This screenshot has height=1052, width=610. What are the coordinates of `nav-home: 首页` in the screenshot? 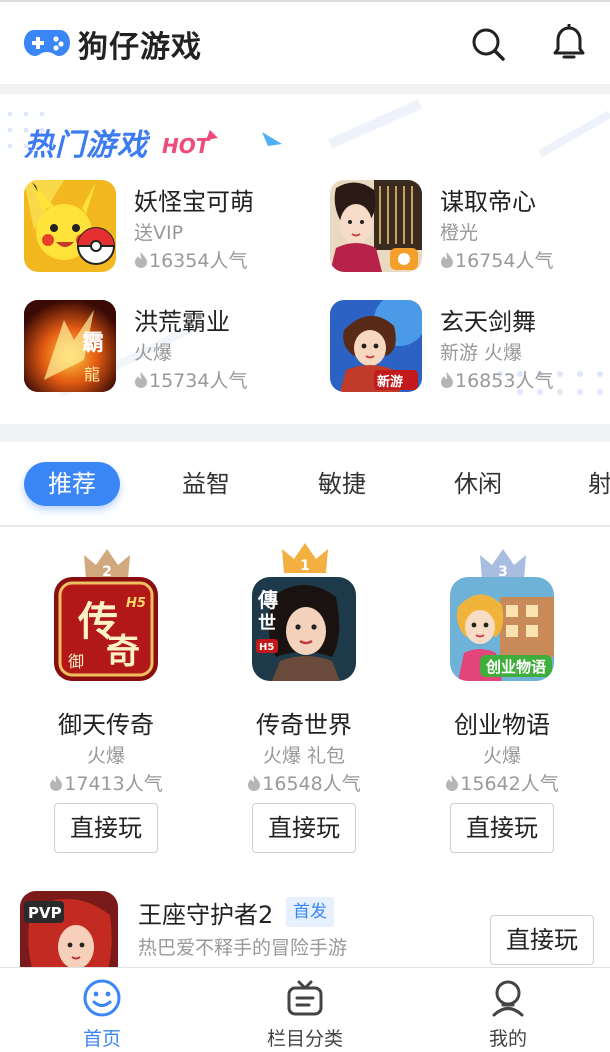 It's located at (102, 1010).